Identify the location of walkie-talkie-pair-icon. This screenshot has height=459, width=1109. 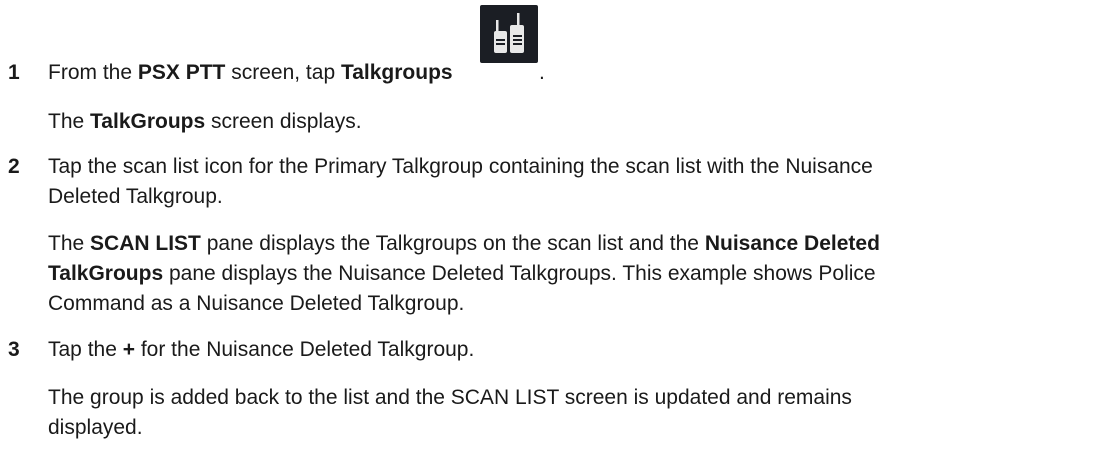
(509, 34).